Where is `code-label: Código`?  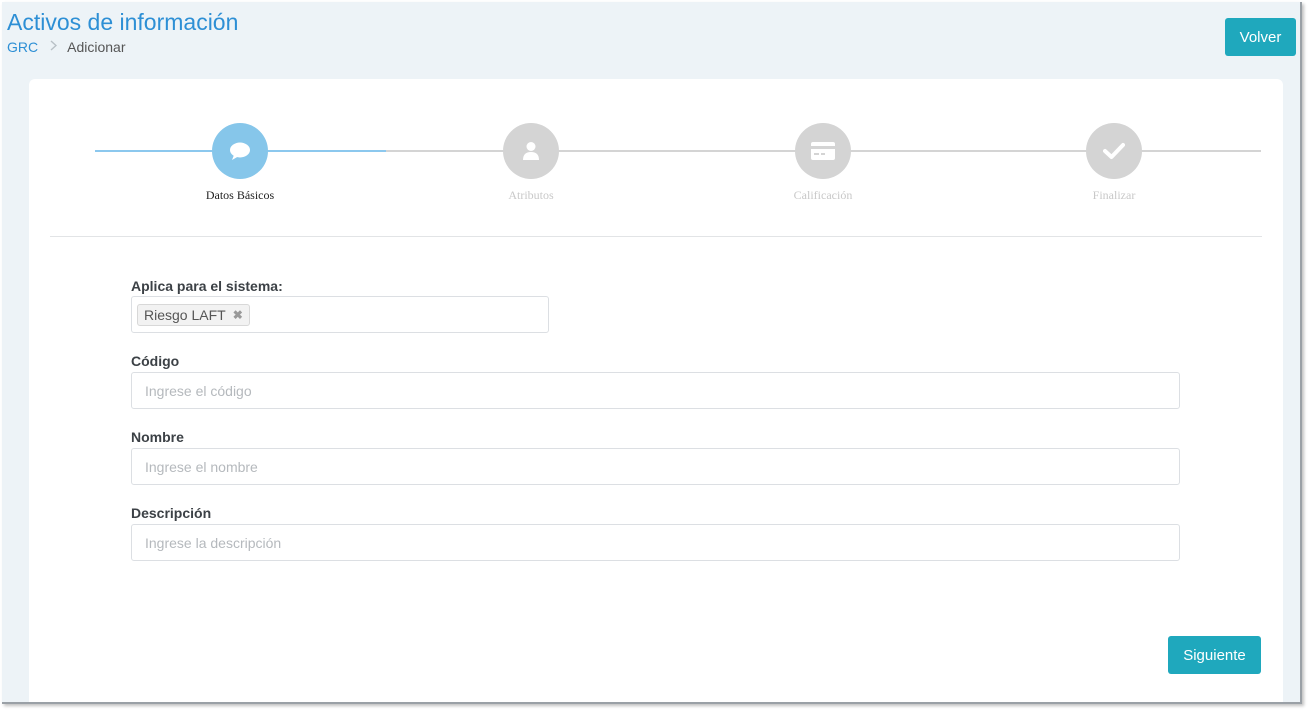
code-label: Código is located at coordinates (155, 361).